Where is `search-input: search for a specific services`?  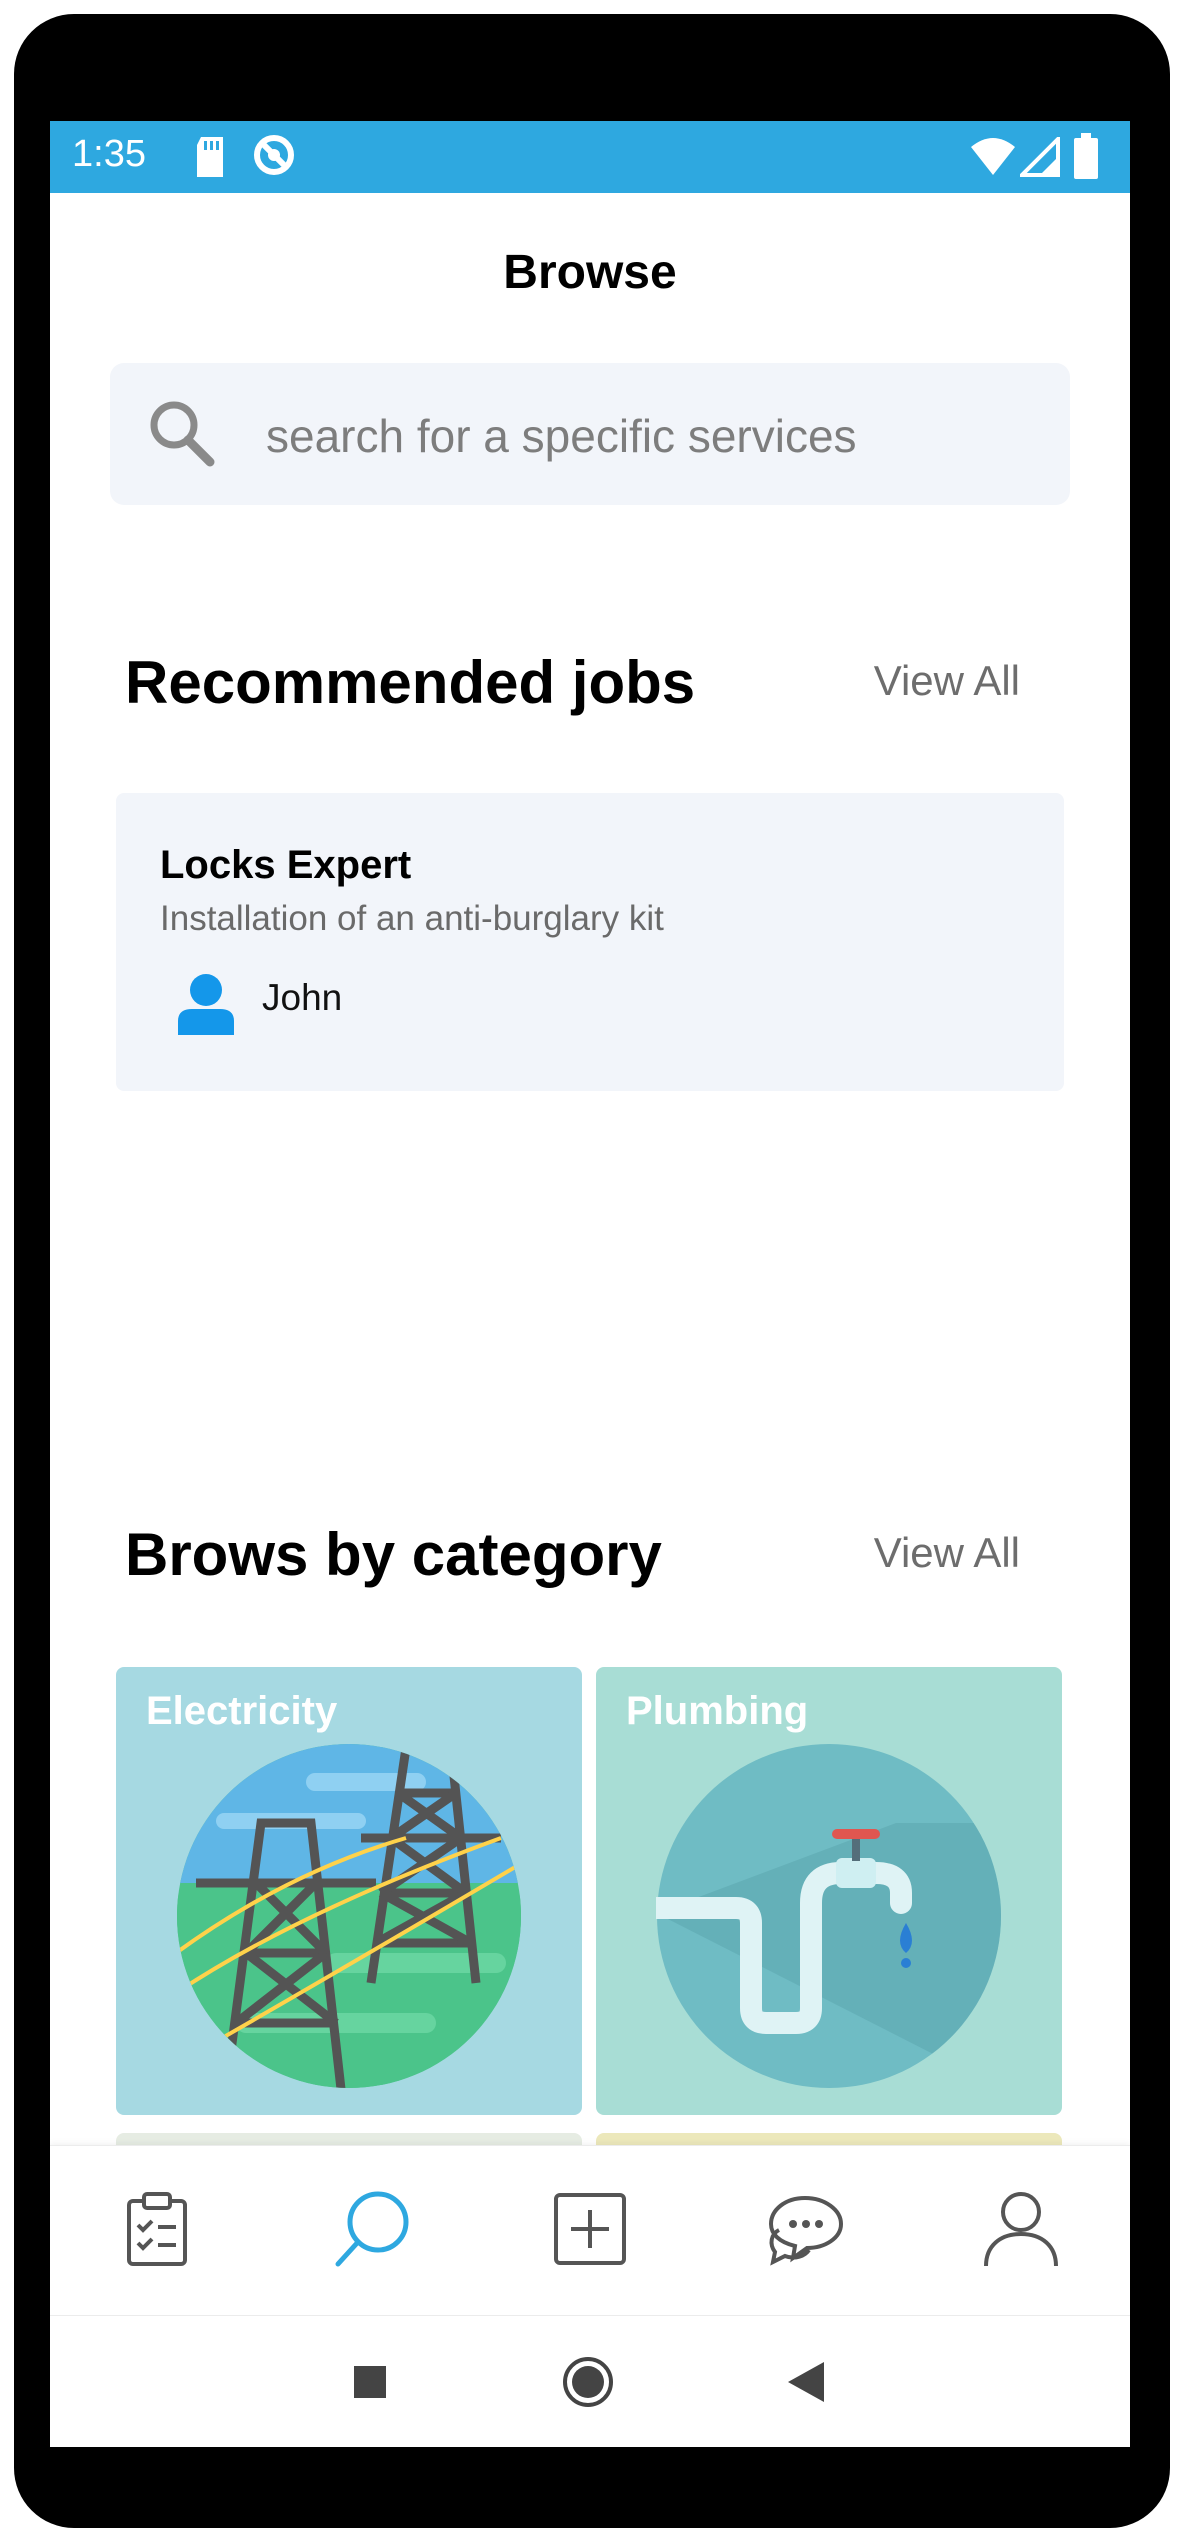
search-input: search for a specific services is located at coordinates (590, 434).